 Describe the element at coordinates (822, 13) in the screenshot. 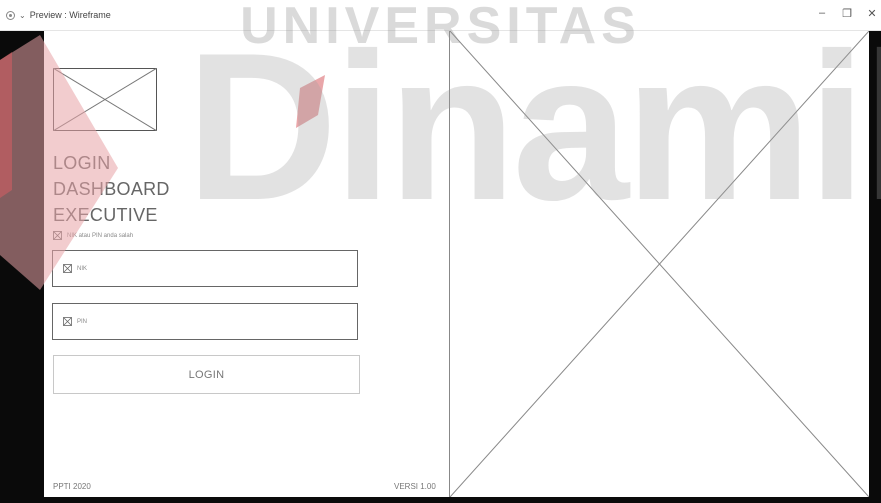

I see `minimize-button: –` at that location.